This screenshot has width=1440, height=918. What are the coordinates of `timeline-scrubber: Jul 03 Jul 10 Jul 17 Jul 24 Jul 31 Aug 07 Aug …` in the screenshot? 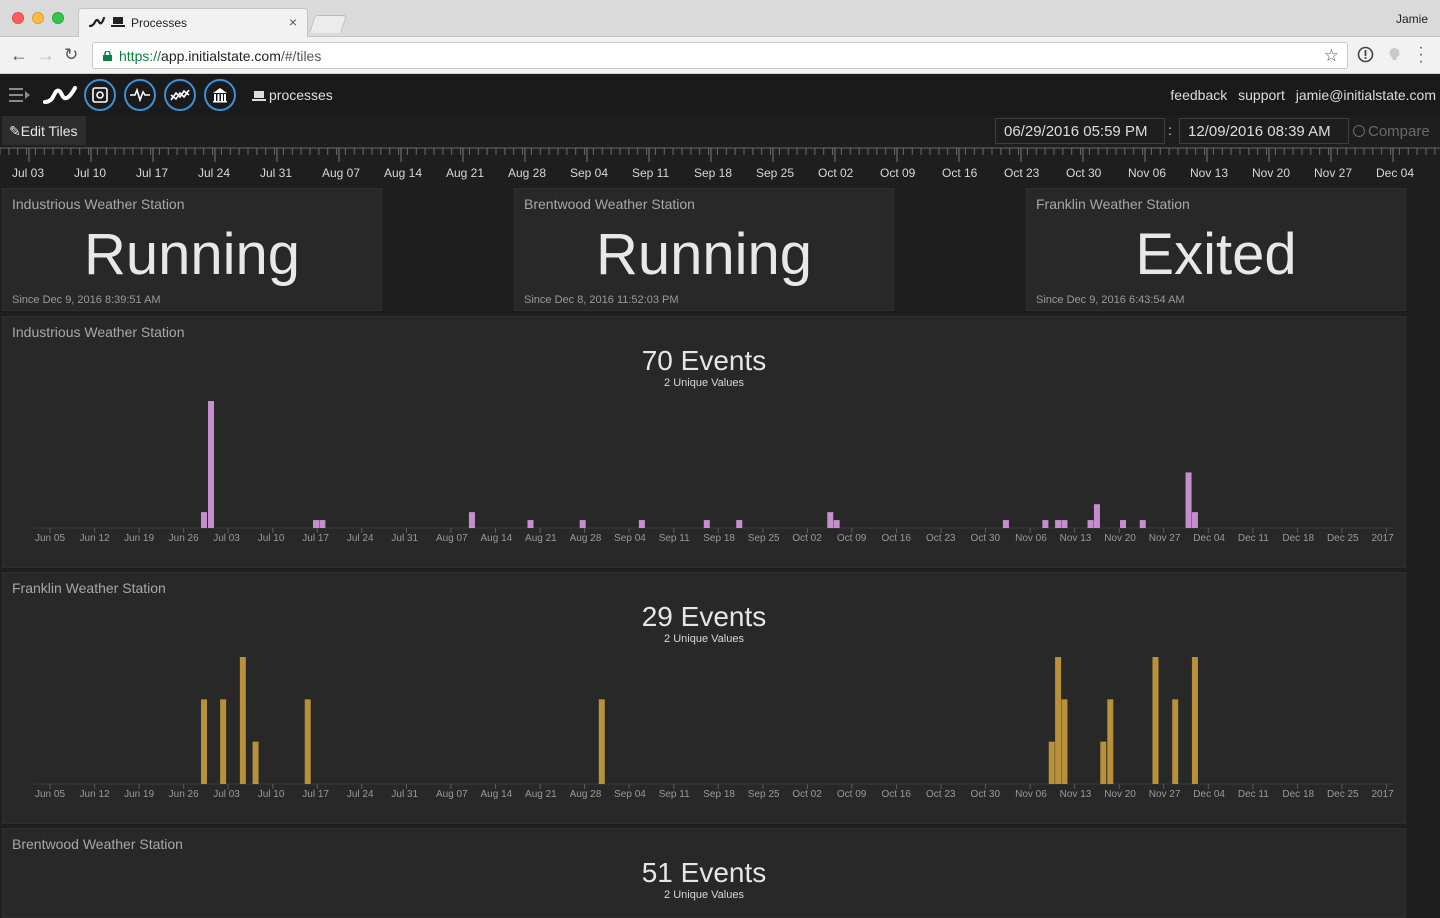 It's located at (720, 166).